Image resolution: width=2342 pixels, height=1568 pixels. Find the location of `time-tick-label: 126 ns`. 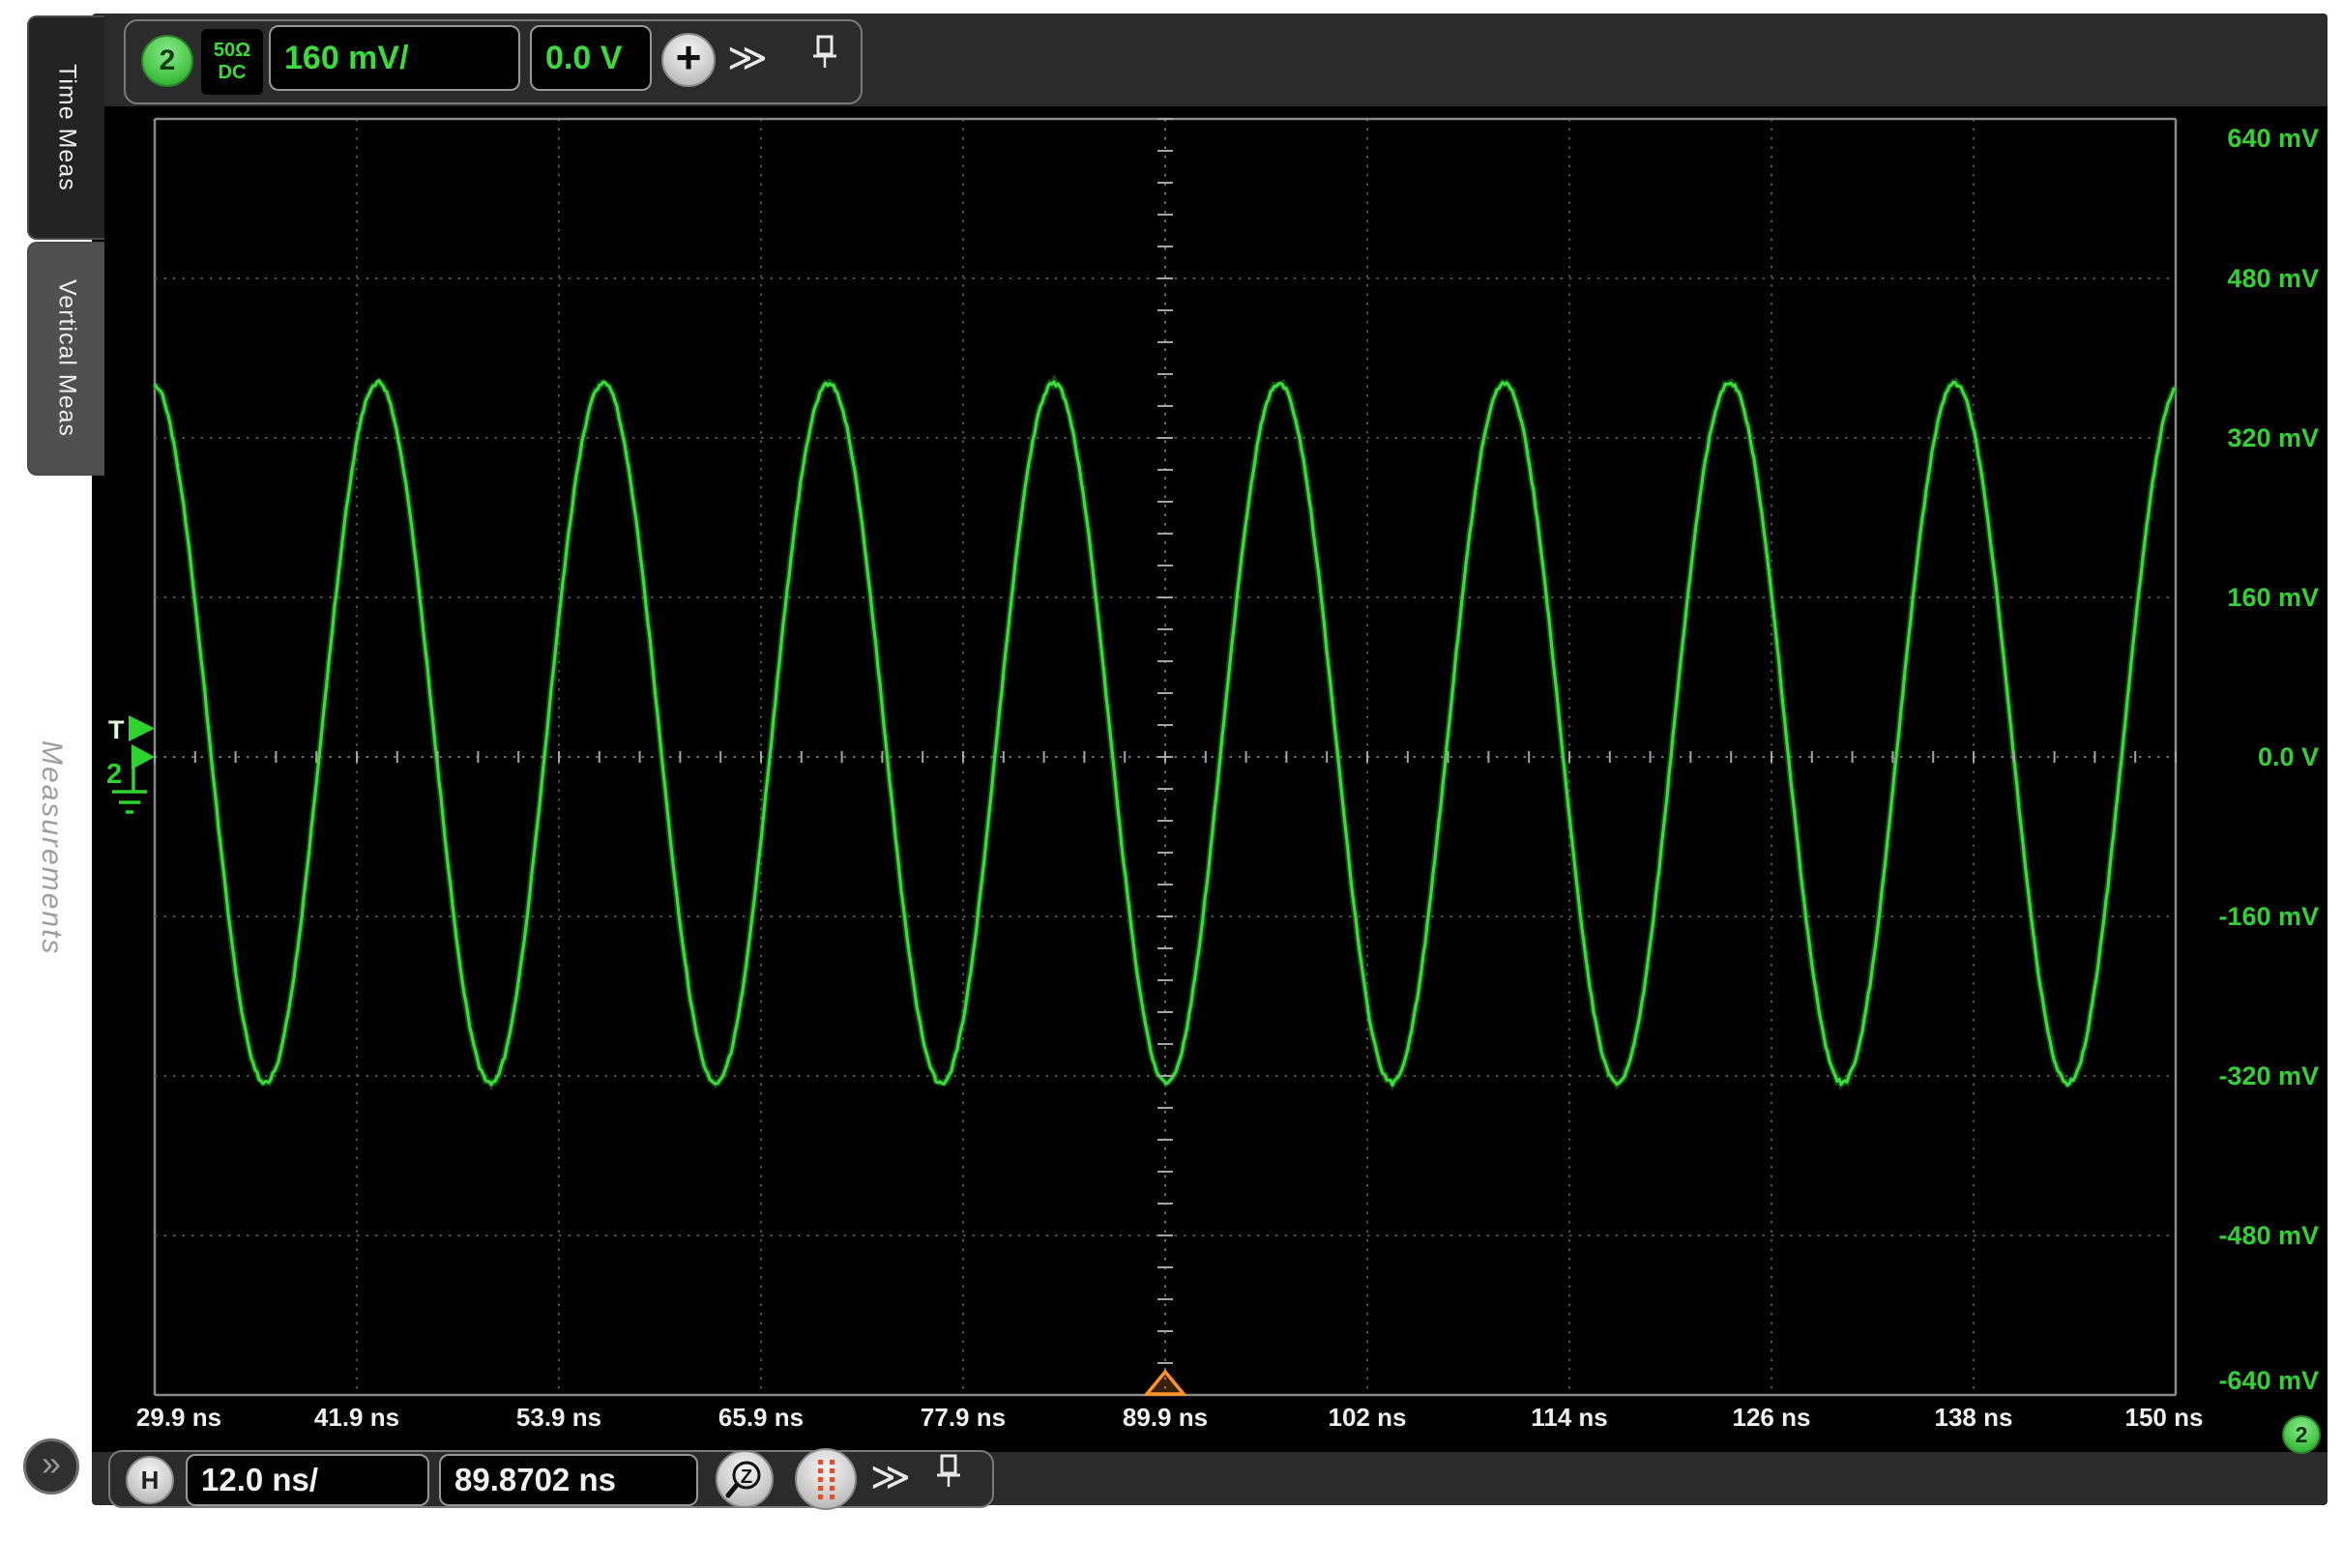

time-tick-label: 126 ns is located at coordinates (1771, 1417).